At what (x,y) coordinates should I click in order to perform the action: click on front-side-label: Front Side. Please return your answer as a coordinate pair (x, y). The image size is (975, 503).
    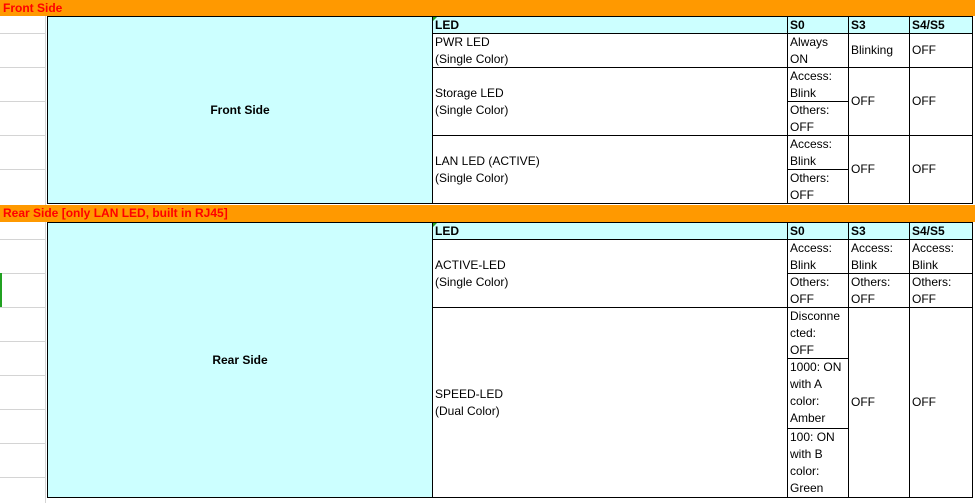
    Looking at the image, I should click on (240, 110).